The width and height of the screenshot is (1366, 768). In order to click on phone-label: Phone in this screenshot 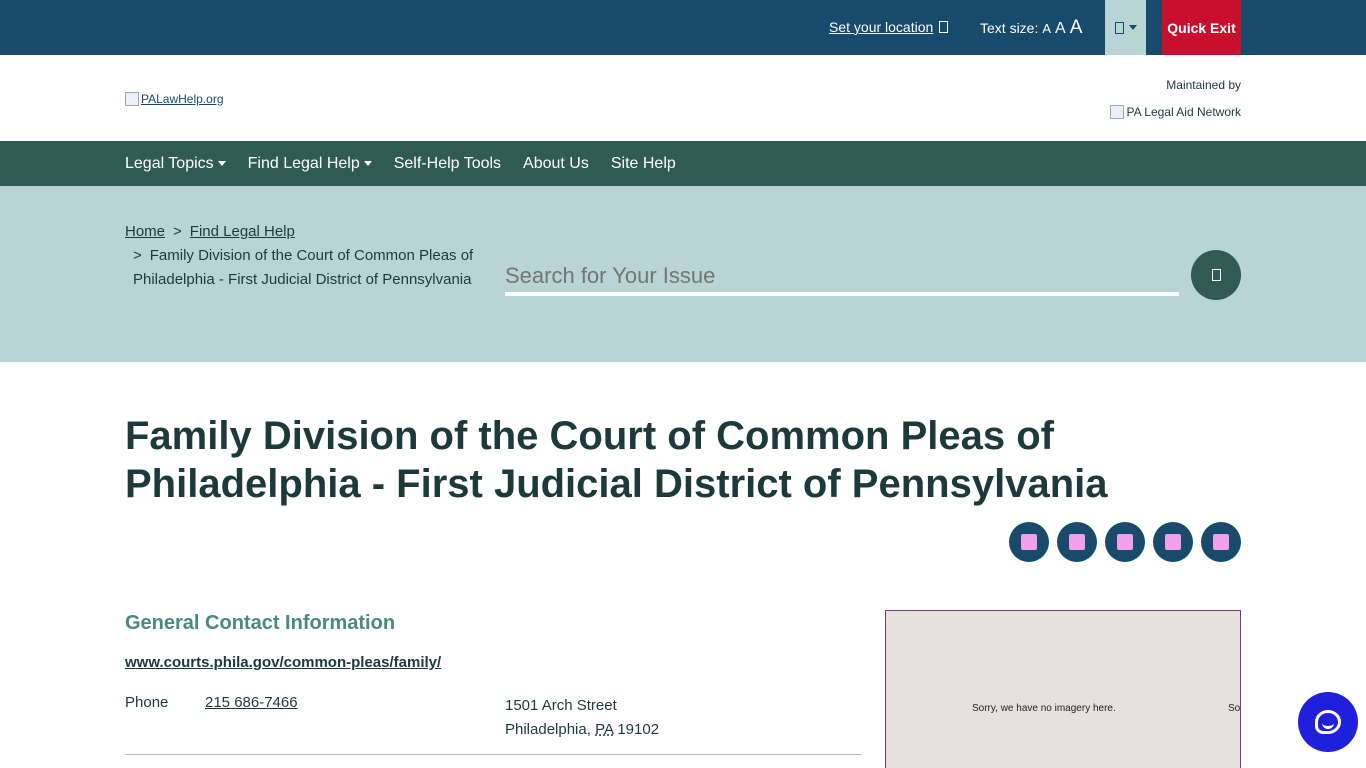, I will do `click(147, 702)`.